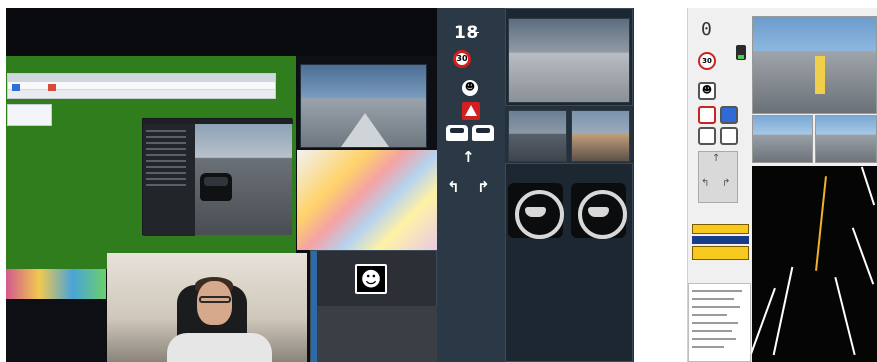  I want to click on person-shirt, so click(219, 347).